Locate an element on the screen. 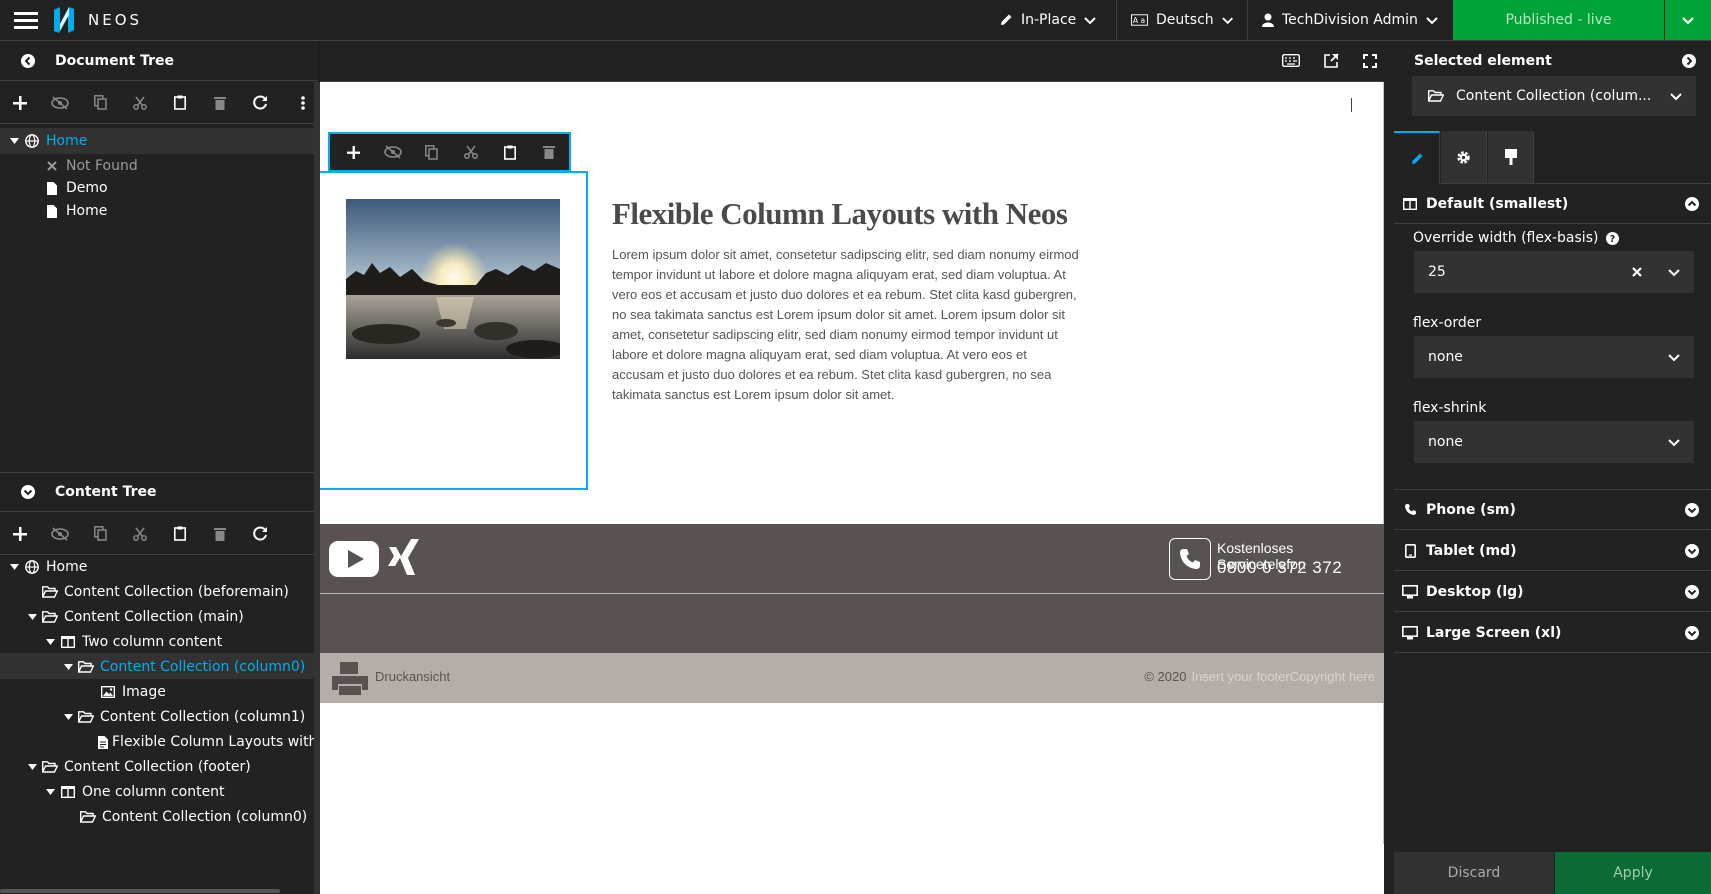  content-node-one-column: One column content is located at coordinates (133, 792).